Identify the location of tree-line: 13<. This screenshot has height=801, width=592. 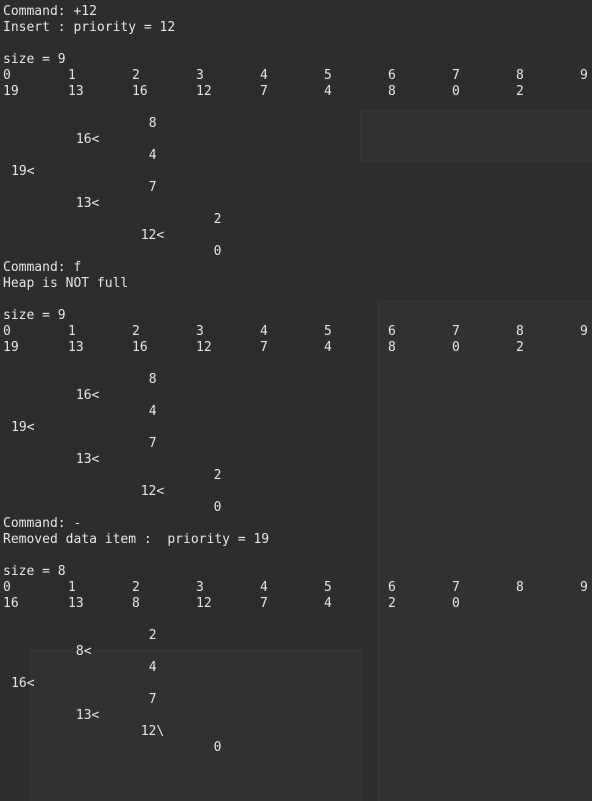
(296, 716).